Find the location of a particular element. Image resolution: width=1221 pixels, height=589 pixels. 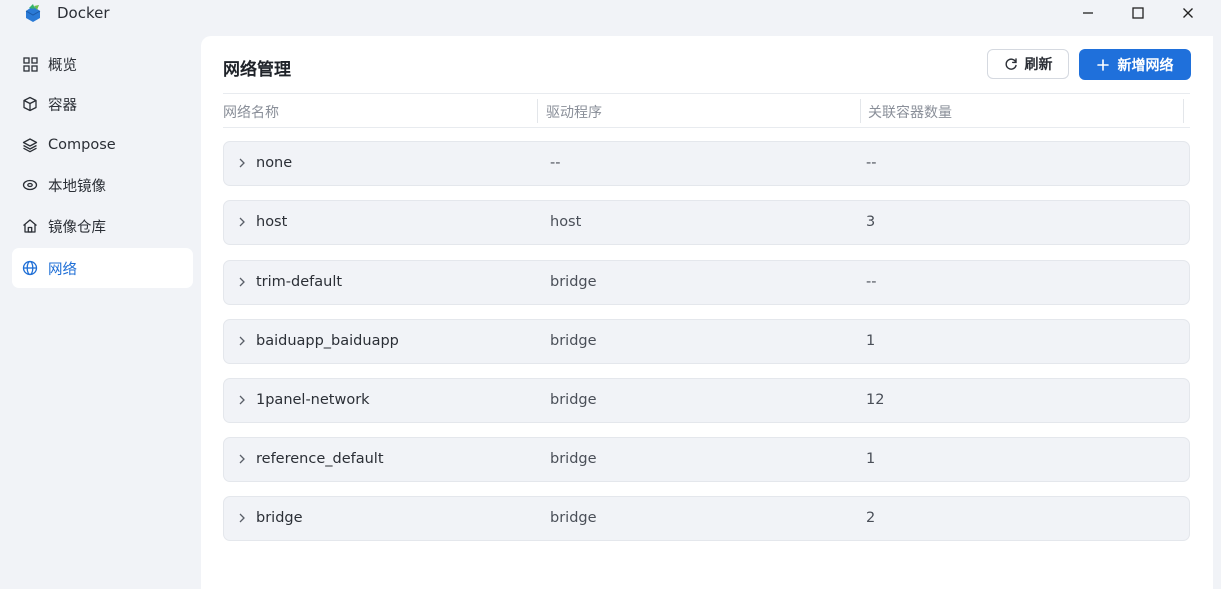

network-name: host is located at coordinates (272, 222).